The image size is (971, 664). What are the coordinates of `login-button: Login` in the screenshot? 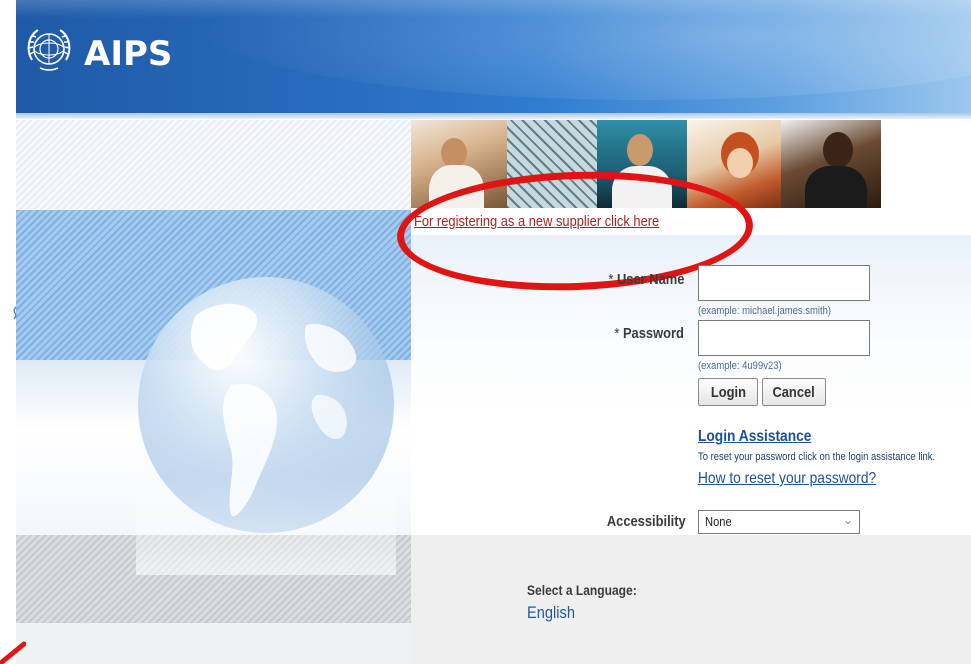 It's located at (728, 392).